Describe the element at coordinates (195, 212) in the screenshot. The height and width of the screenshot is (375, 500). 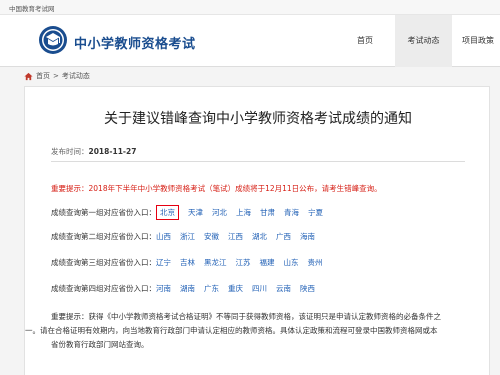
I see `province-link: 天津` at that location.